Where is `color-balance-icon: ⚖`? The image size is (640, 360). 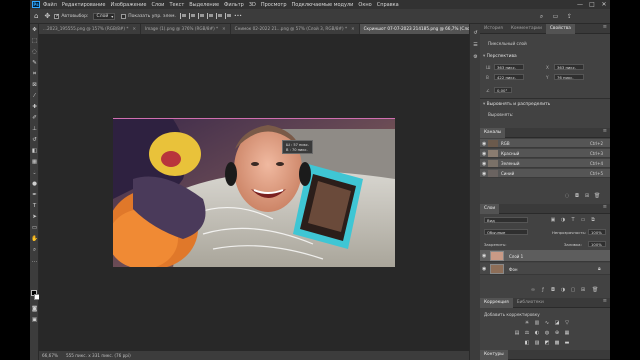 color-balance-icon: ⚖ is located at coordinates (527, 333).